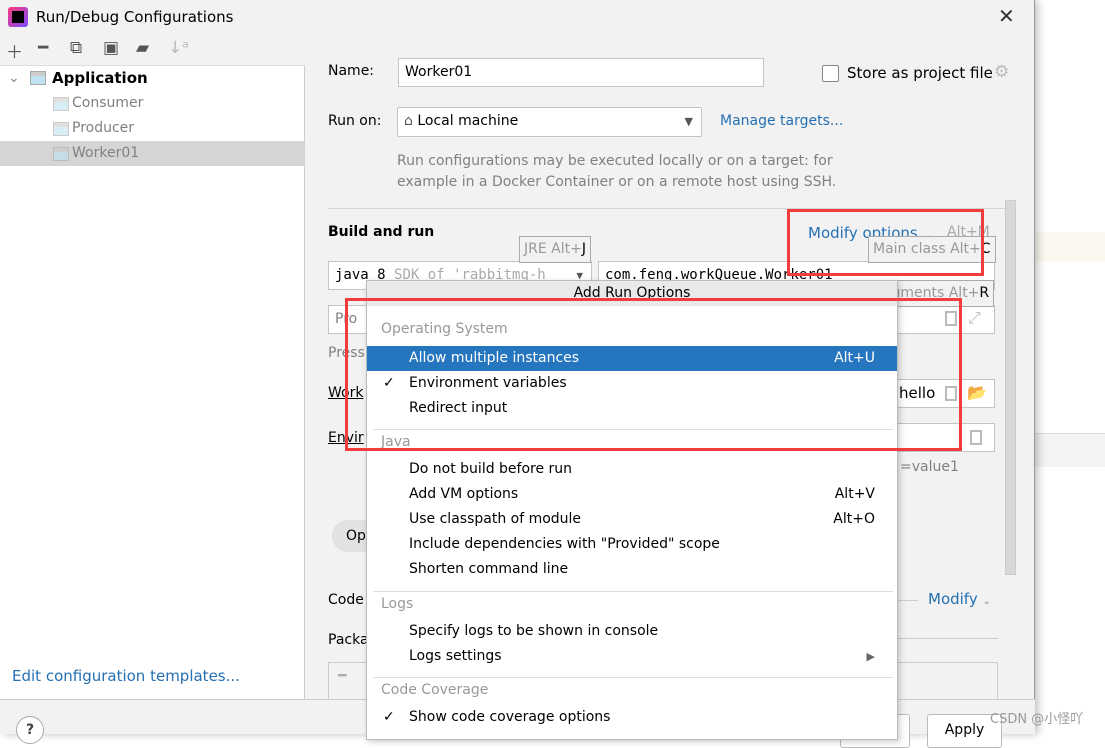 The height and width of the screenshot is (748, 1105). I want to click on run-on-value: Local machine, so click(468, 121).